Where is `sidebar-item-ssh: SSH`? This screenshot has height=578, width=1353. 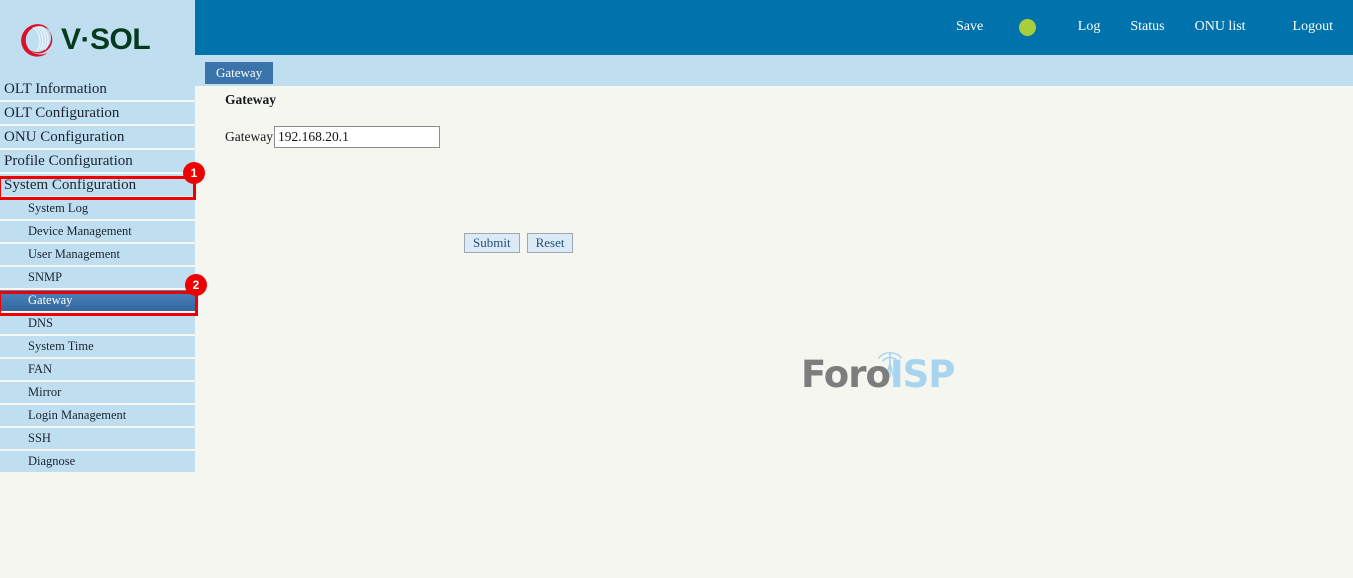 sidebar-item-ssh: SSH is located at coordinates (97, 438).